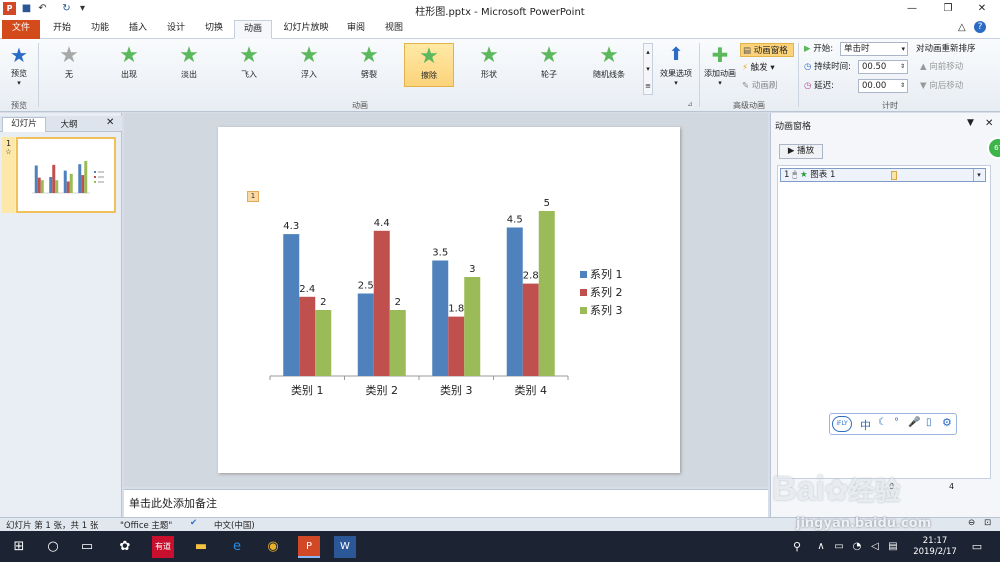 The width and height of the screenshot is (1000, 562). Describe the element at coordinates (746, 86) in the screenshot. I see `brush-icon: ✎` at that location.